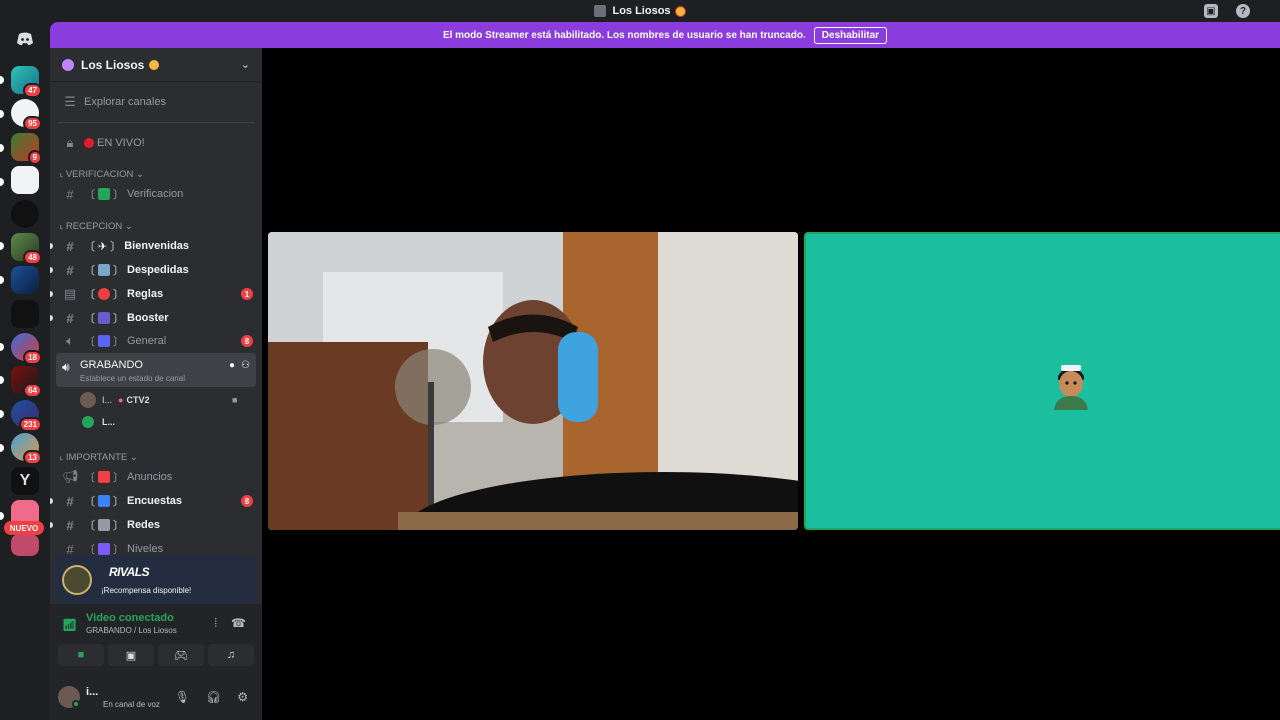  What do you see at coordinates (25, 481) in the screenshot?
I see `guild-icon: Y` at bounding box center [25, 481].